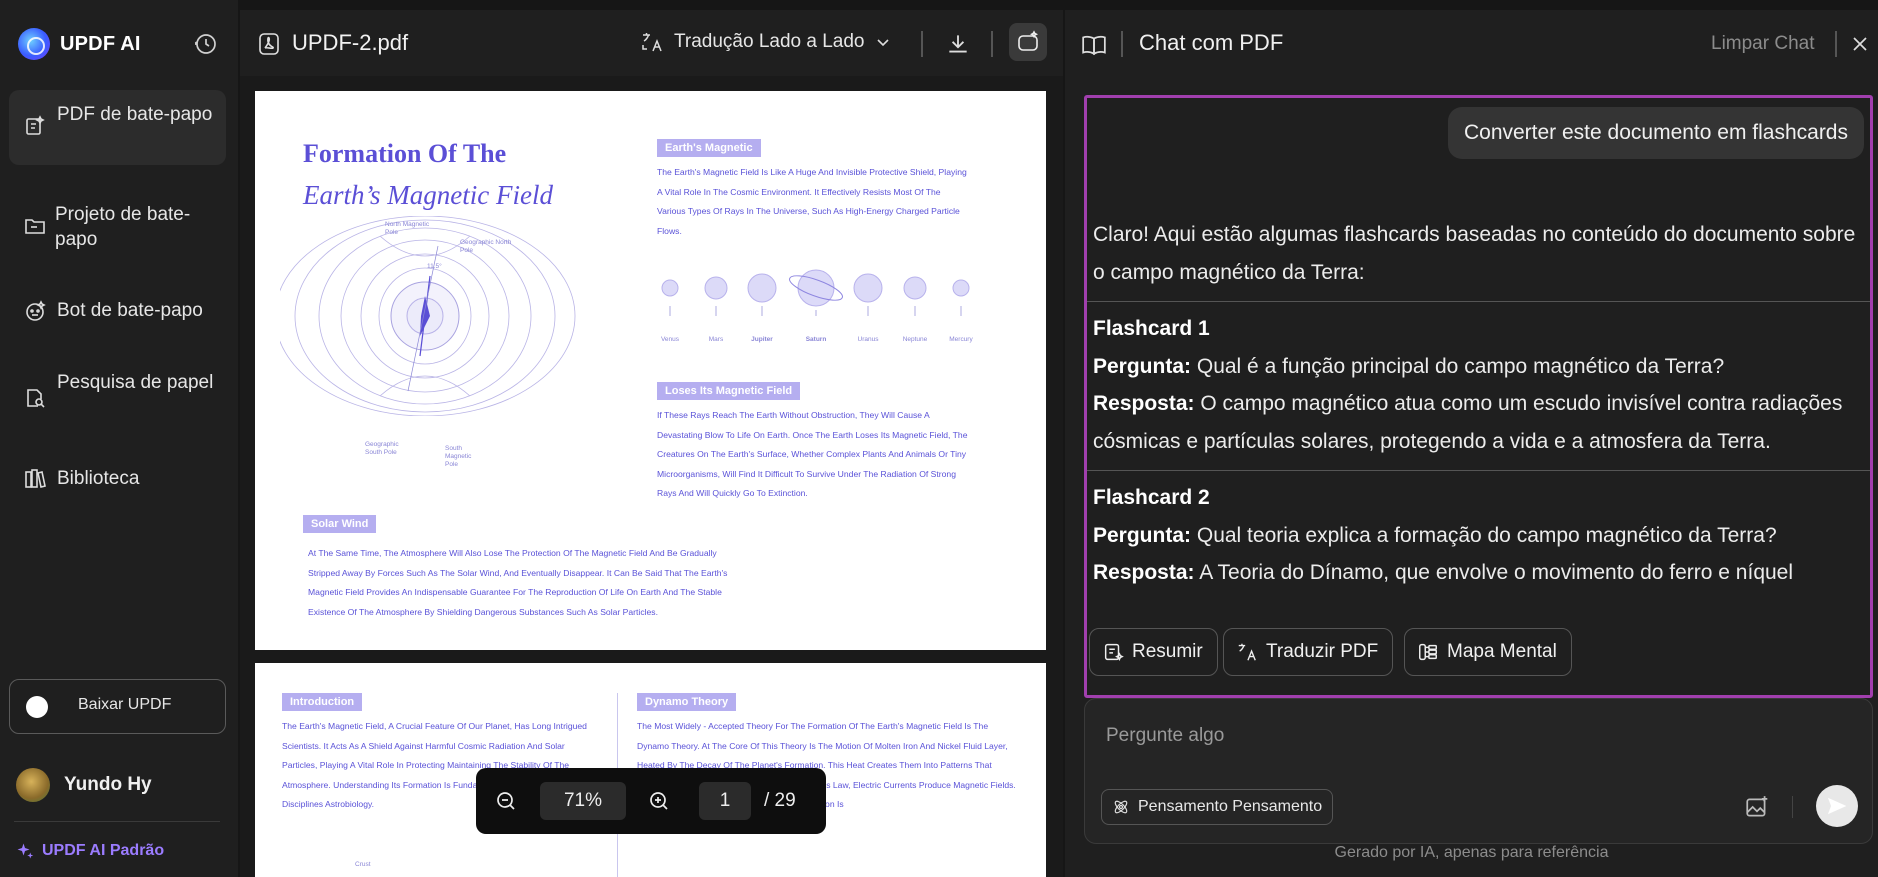 The image size is (1878, 877). What do you see at coordinates (434, 266) in the screenshot?
I see `diagram-label: 11.5°` at bounding box center [434, 266].